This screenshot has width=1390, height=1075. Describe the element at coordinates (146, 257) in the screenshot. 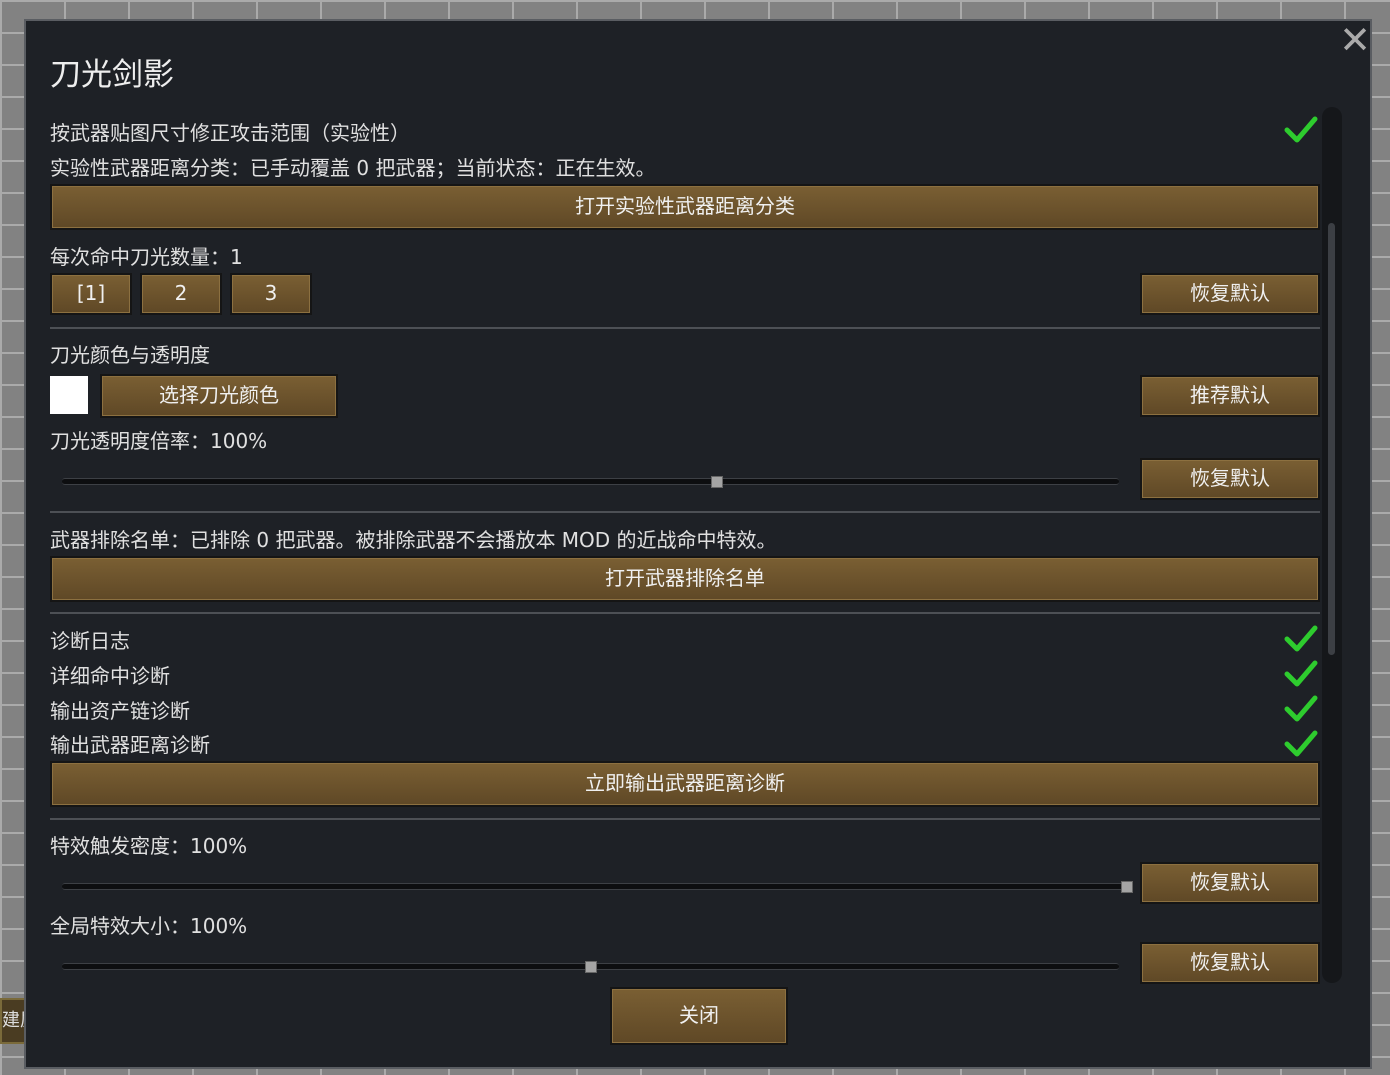

I see `hit-count-label: 每次命中刀光数量：1` at that location.